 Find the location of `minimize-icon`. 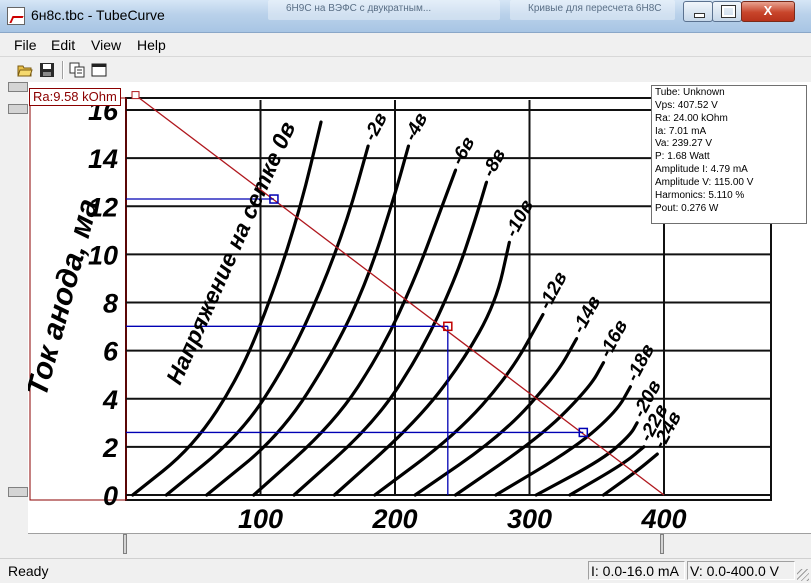

minimize-icon is located at coordinates (699, 15).